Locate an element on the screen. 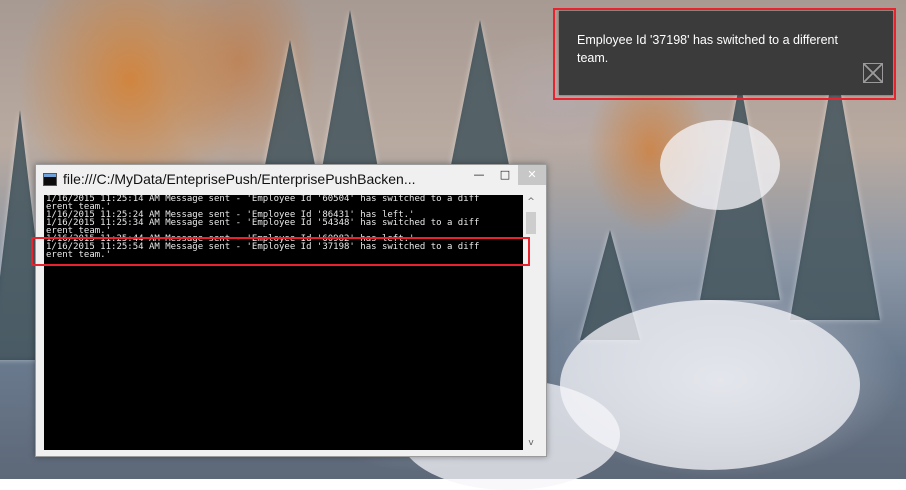 The height and width of the screenshot is (490, 906). toast-highlight-box is located at coordinates (724, 54).